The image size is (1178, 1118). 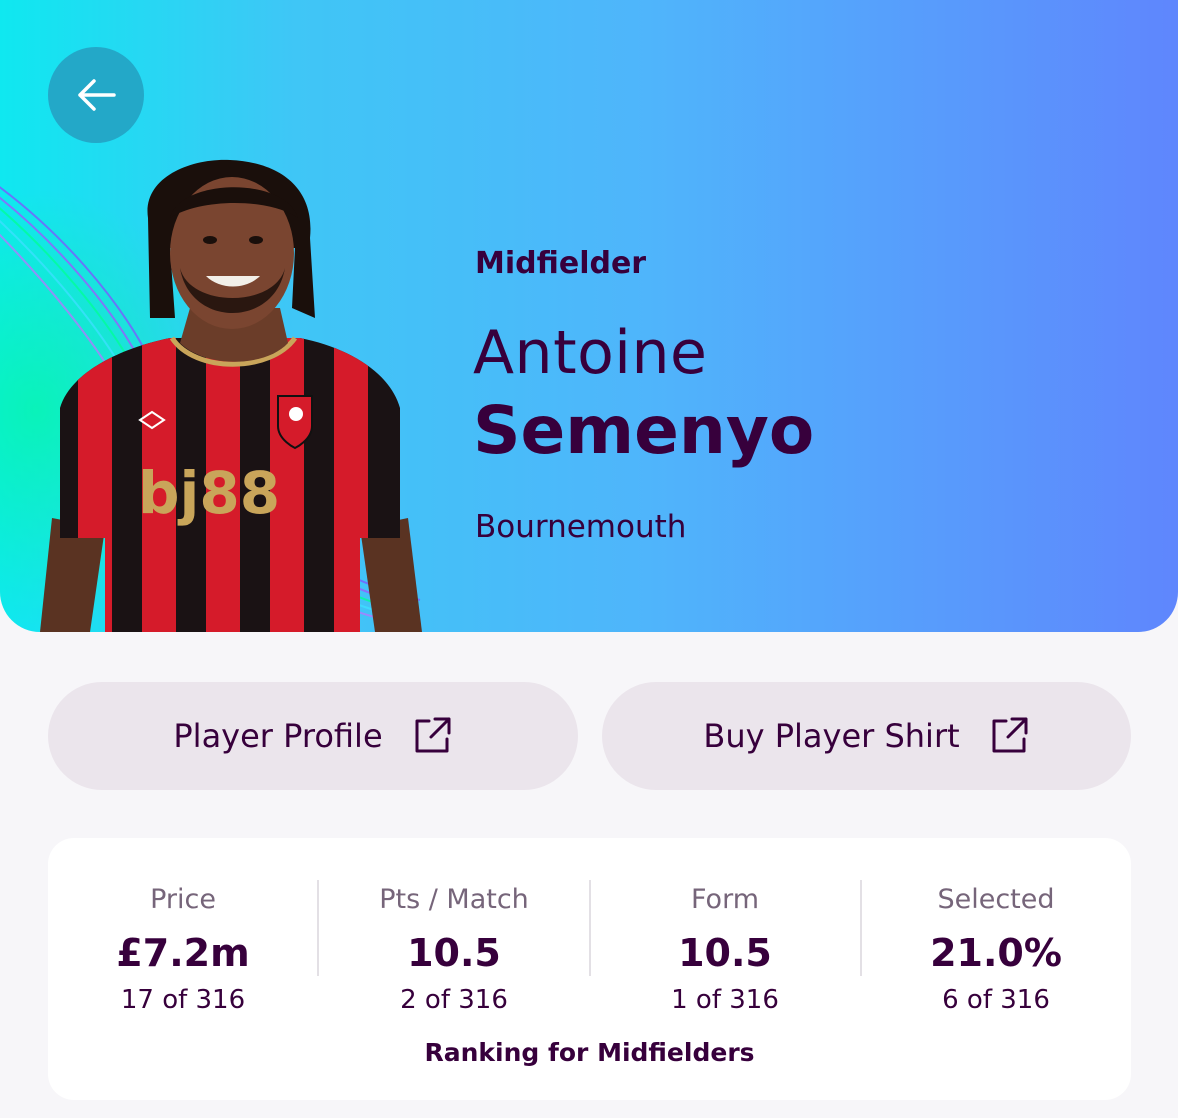 I want to click on back-button, so click(x=96, y=95).